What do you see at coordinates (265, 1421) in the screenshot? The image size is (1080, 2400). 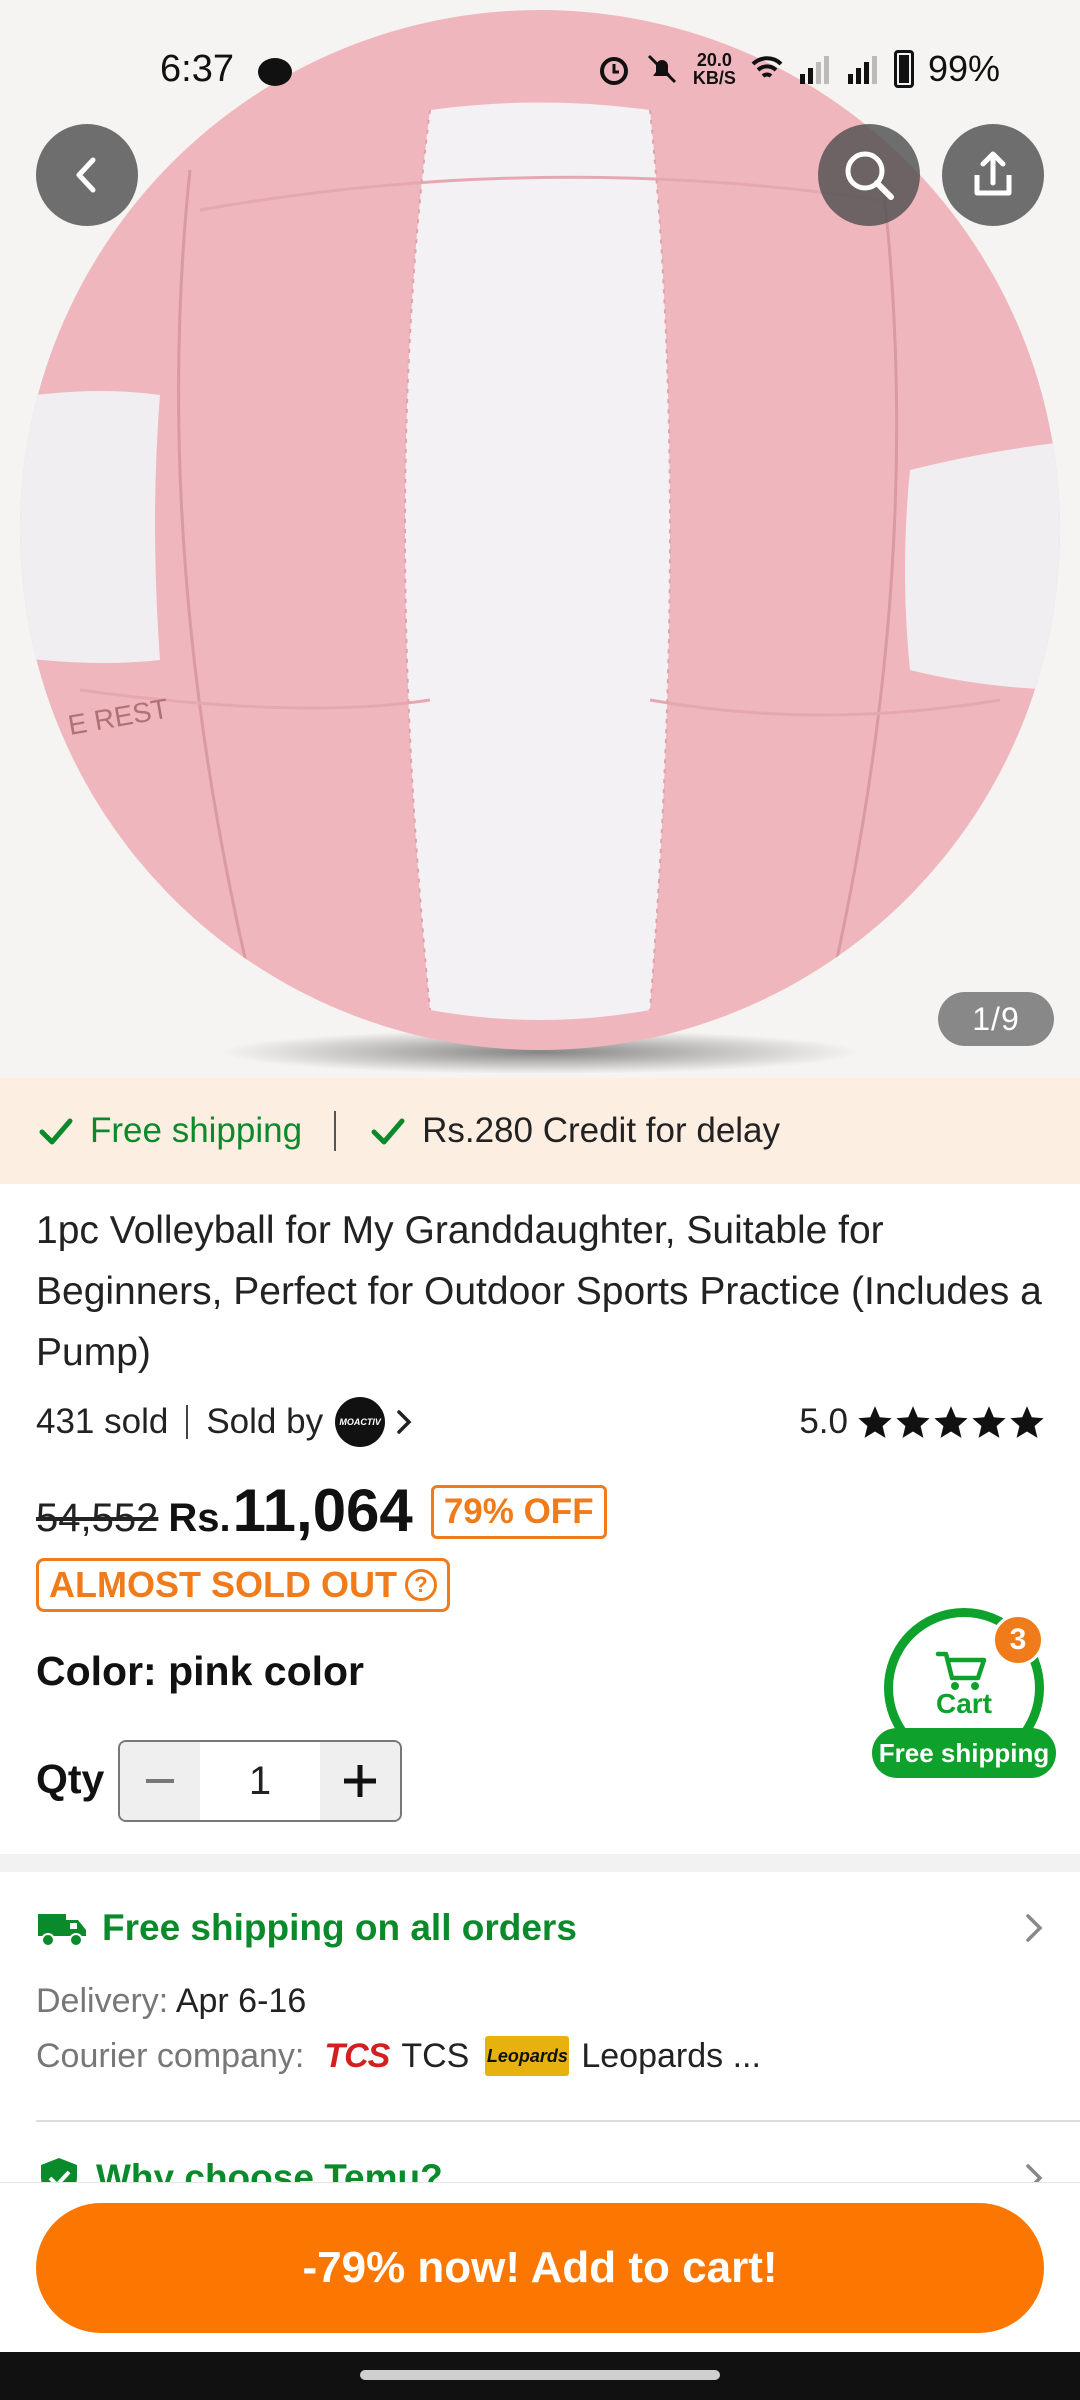 I see `sold-by-label: Sold by` at bounding box center [265, 1421].